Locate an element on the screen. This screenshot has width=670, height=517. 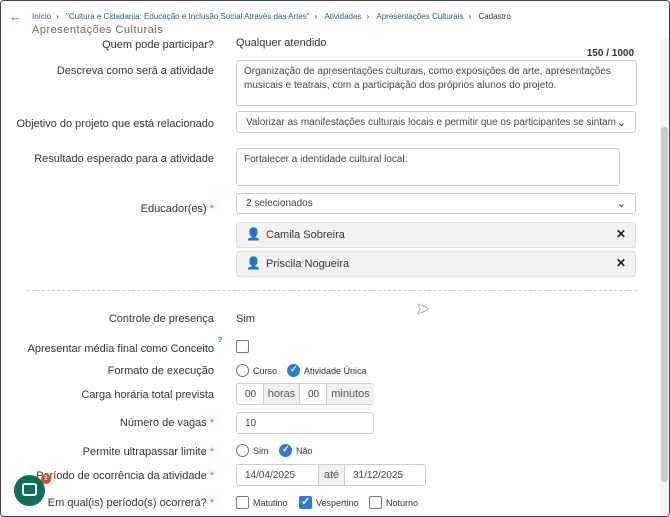
shift-checkbox-matutino is located at coordinates (242, 502).